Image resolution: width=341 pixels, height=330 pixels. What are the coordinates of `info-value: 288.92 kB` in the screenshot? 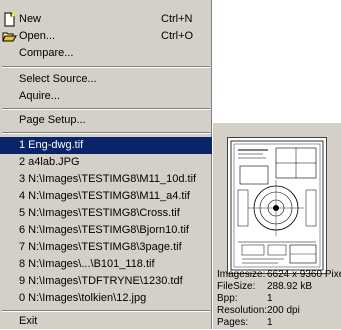 It's located at (290, 286).